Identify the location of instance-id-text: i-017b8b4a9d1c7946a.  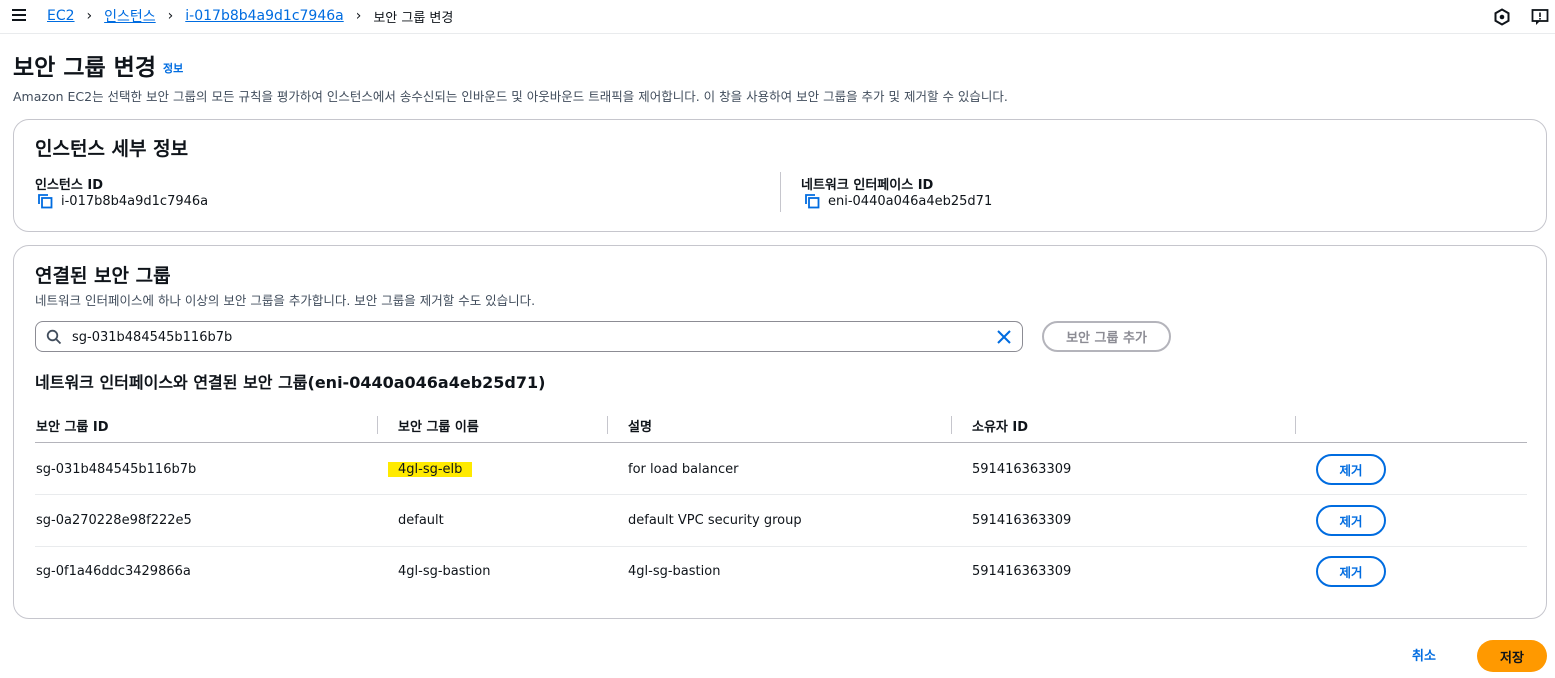
(135, 201).